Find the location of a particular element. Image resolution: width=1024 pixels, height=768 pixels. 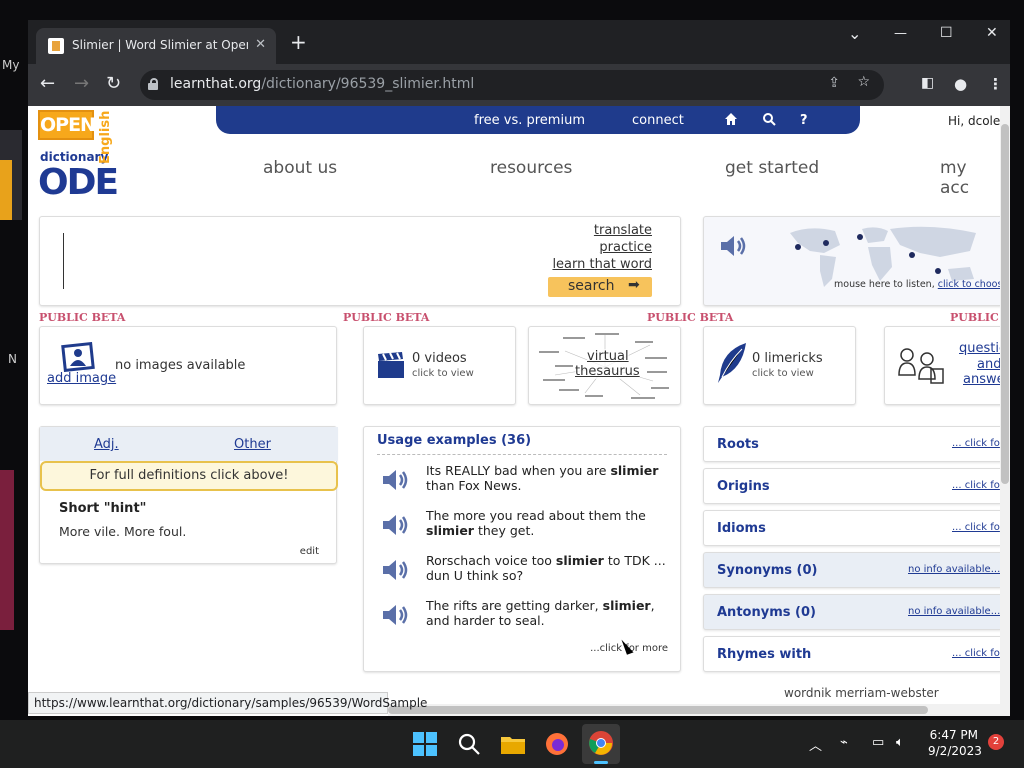

home-icon is located at coordinates (731, 119).